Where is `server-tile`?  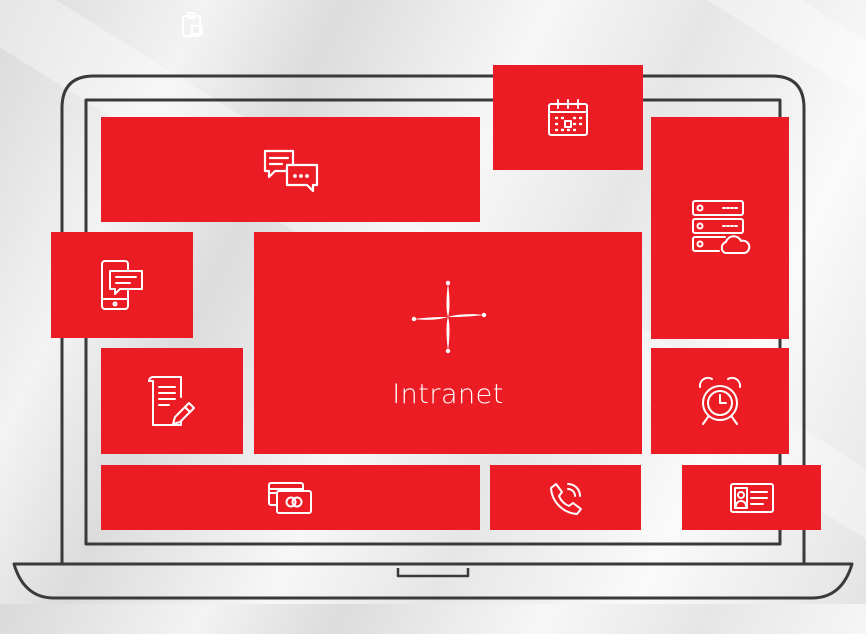
server-tile is located at coordinates (720, 228).